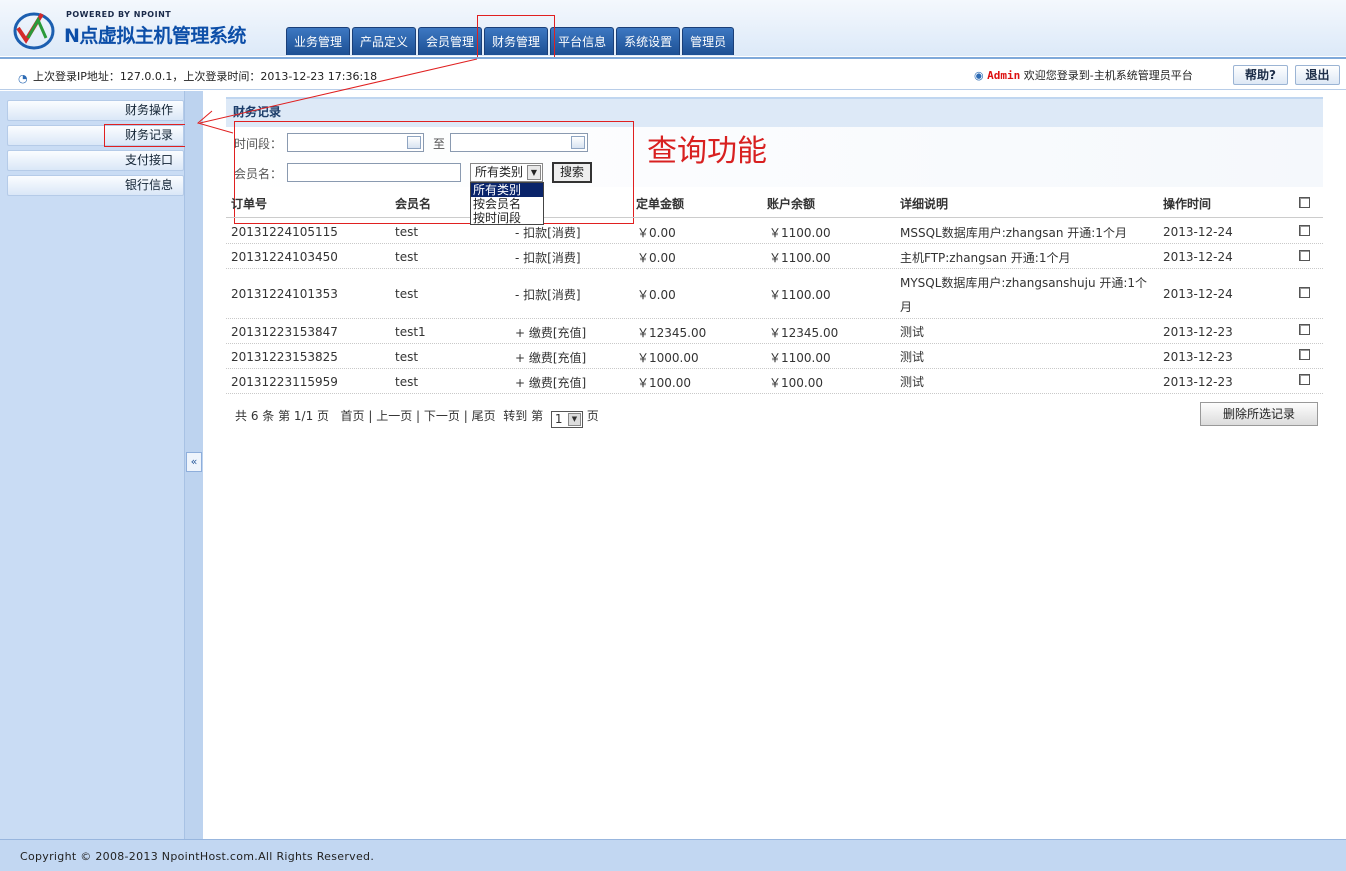 The height and width of the screenshot is (871, 1346). I want to click on system-name: N点虚拟主机管理系统, so click(155, 36).